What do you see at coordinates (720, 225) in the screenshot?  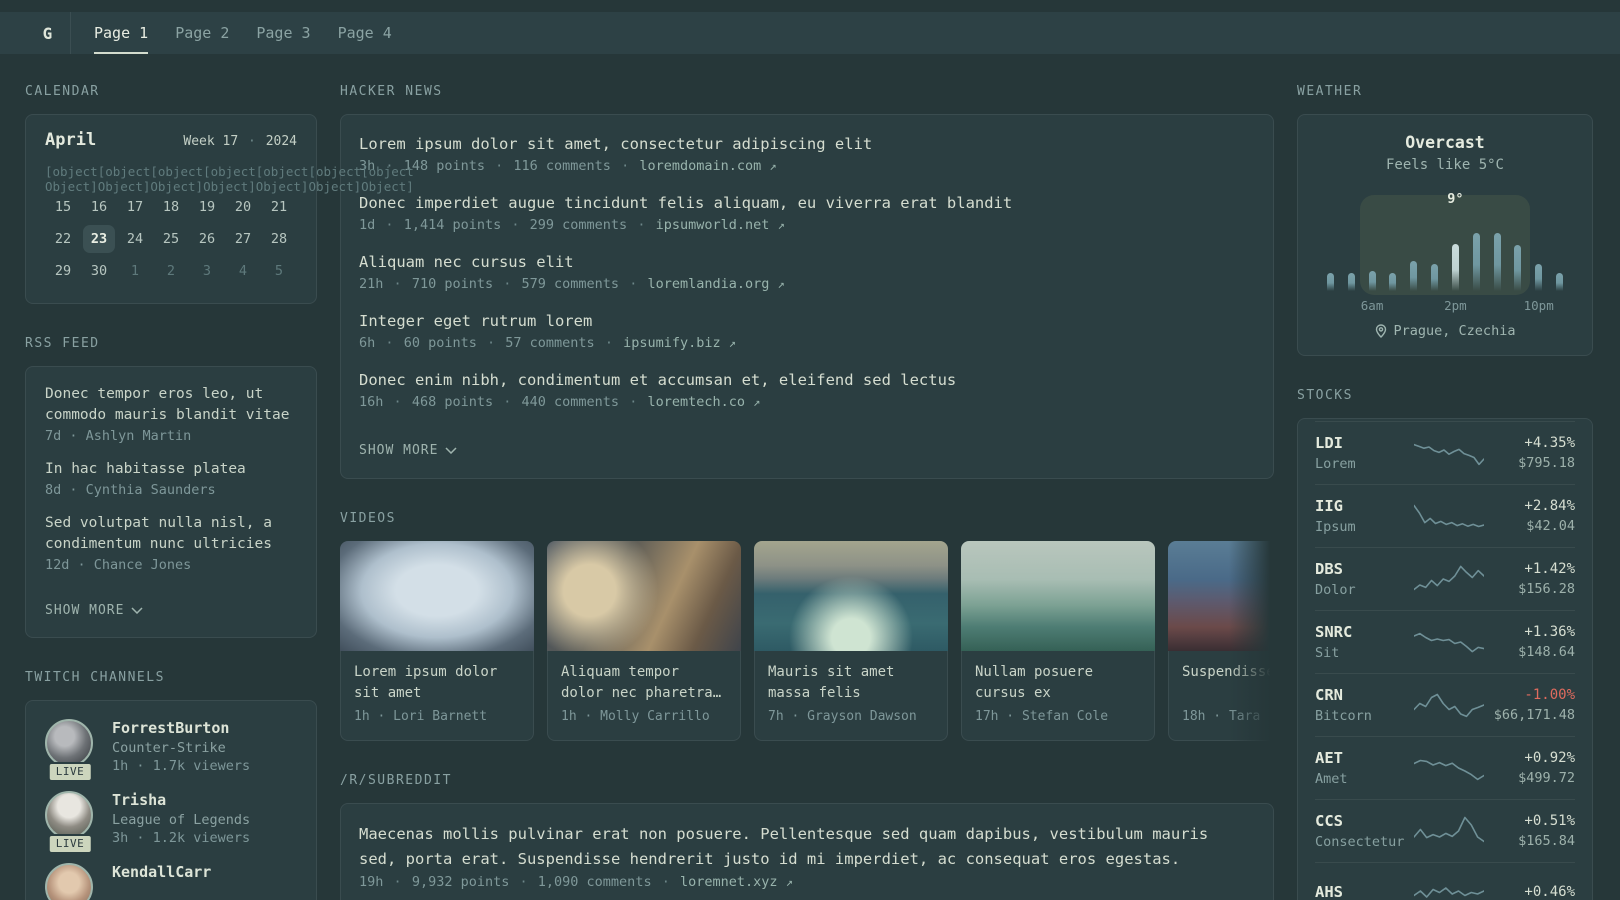 I see `item-domain-link: ipsumworld.net ↗` at bounding box center [720, 225].